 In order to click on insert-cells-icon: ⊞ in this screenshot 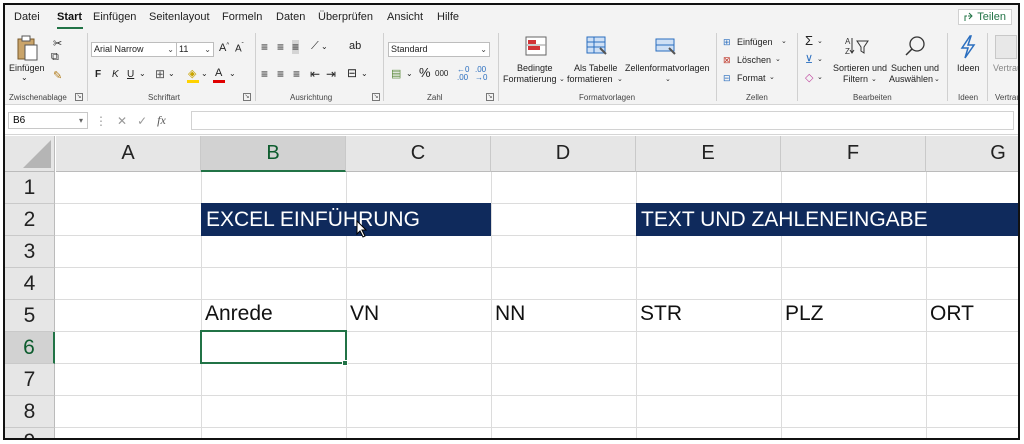, I will do `click(727, 42)`.